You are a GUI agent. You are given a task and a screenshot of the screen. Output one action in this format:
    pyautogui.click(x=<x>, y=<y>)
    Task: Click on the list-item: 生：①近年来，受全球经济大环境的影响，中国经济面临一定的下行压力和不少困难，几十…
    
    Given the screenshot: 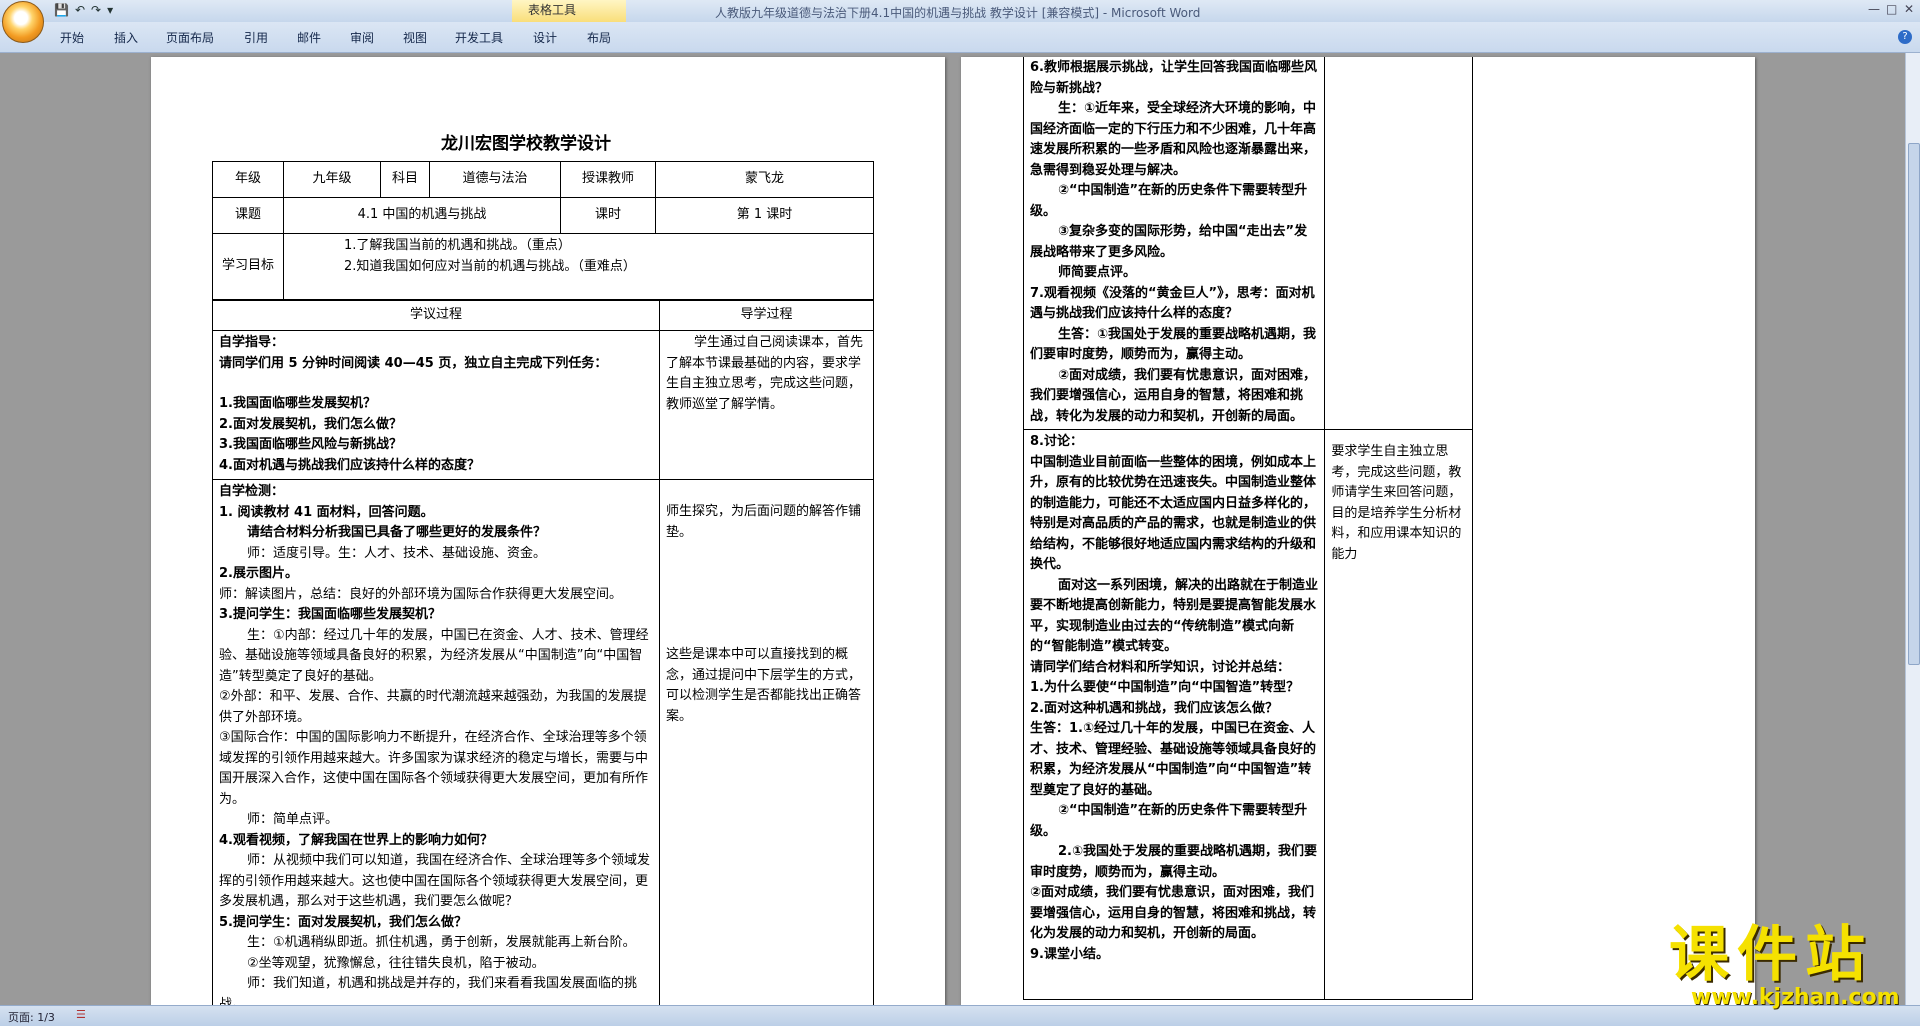 What is the action you would take?
    pyautogui.click(x=1173, y=139)
    